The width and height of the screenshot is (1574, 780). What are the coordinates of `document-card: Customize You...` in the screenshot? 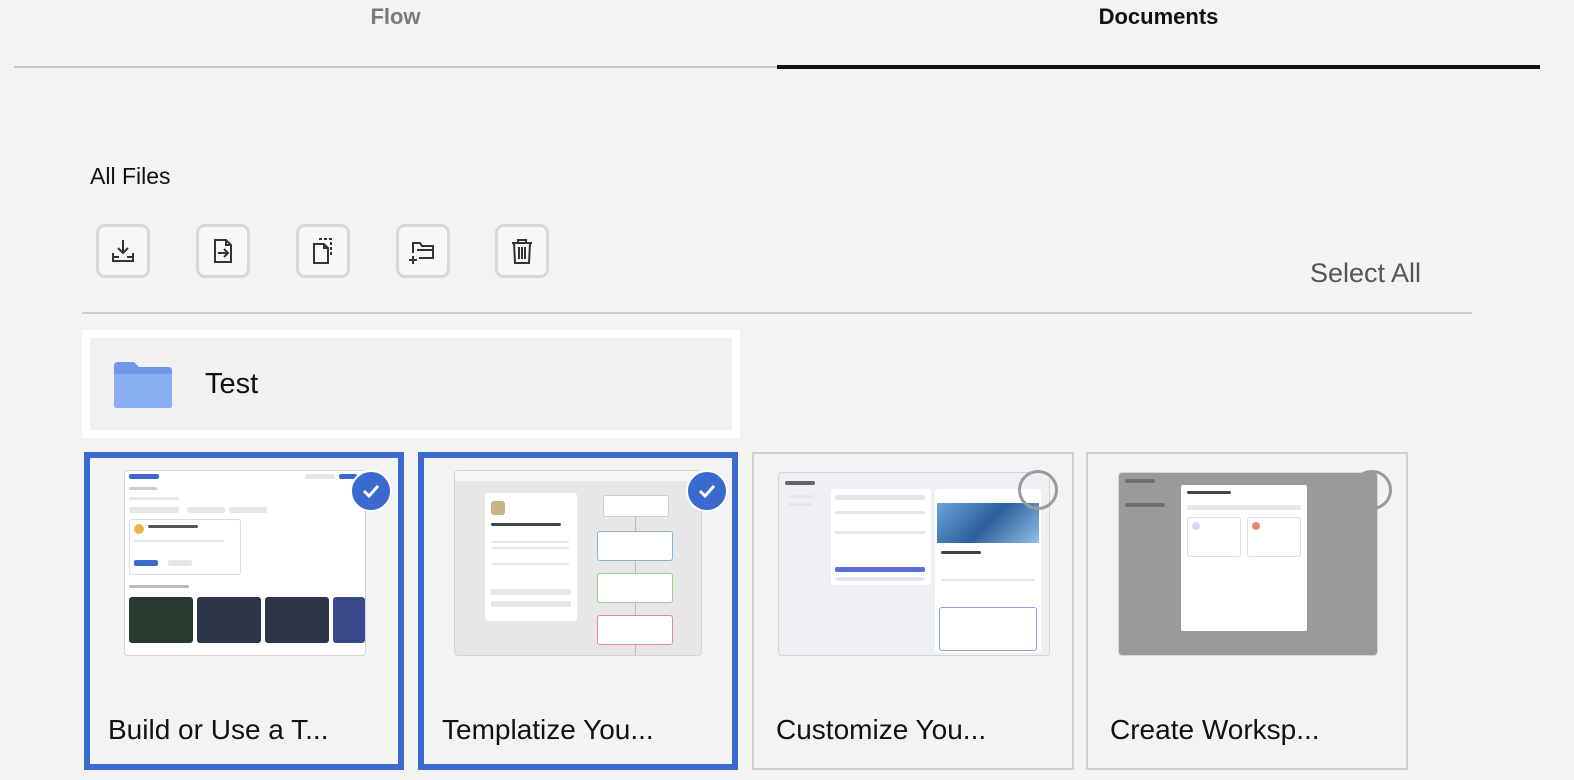 It's located at (913, 611).